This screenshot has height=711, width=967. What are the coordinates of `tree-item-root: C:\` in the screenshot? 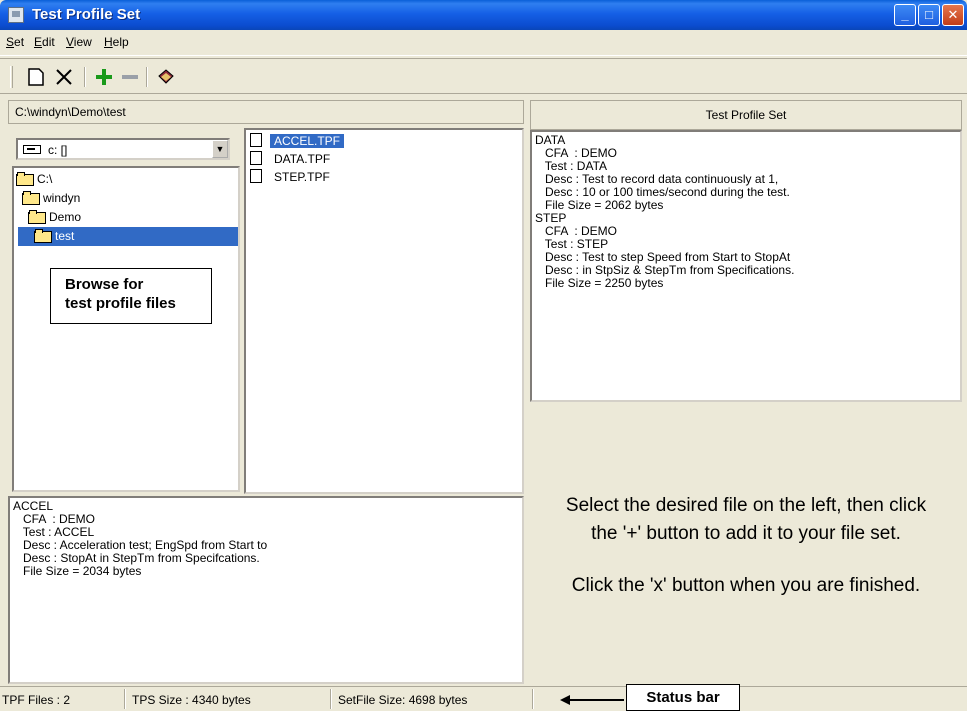 It's located at (34, 179).